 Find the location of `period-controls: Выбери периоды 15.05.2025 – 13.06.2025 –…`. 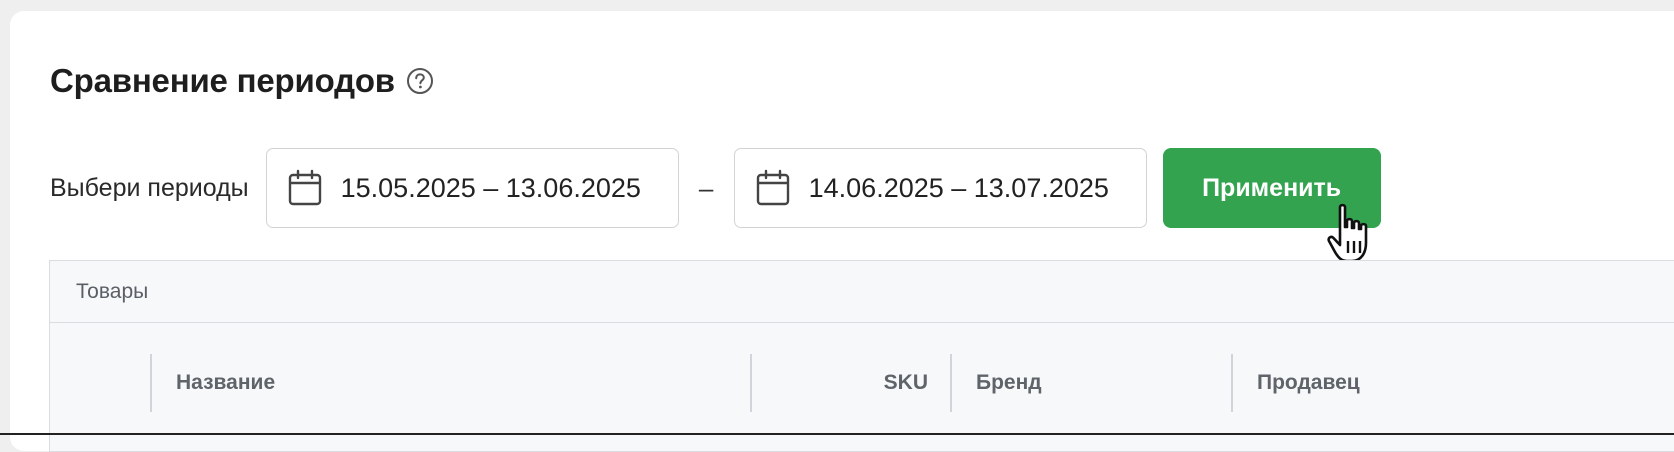

period-controls: Выбери периоды 15.05.2025 – 13.06.2025 –… is located at coordinates (715, 188).